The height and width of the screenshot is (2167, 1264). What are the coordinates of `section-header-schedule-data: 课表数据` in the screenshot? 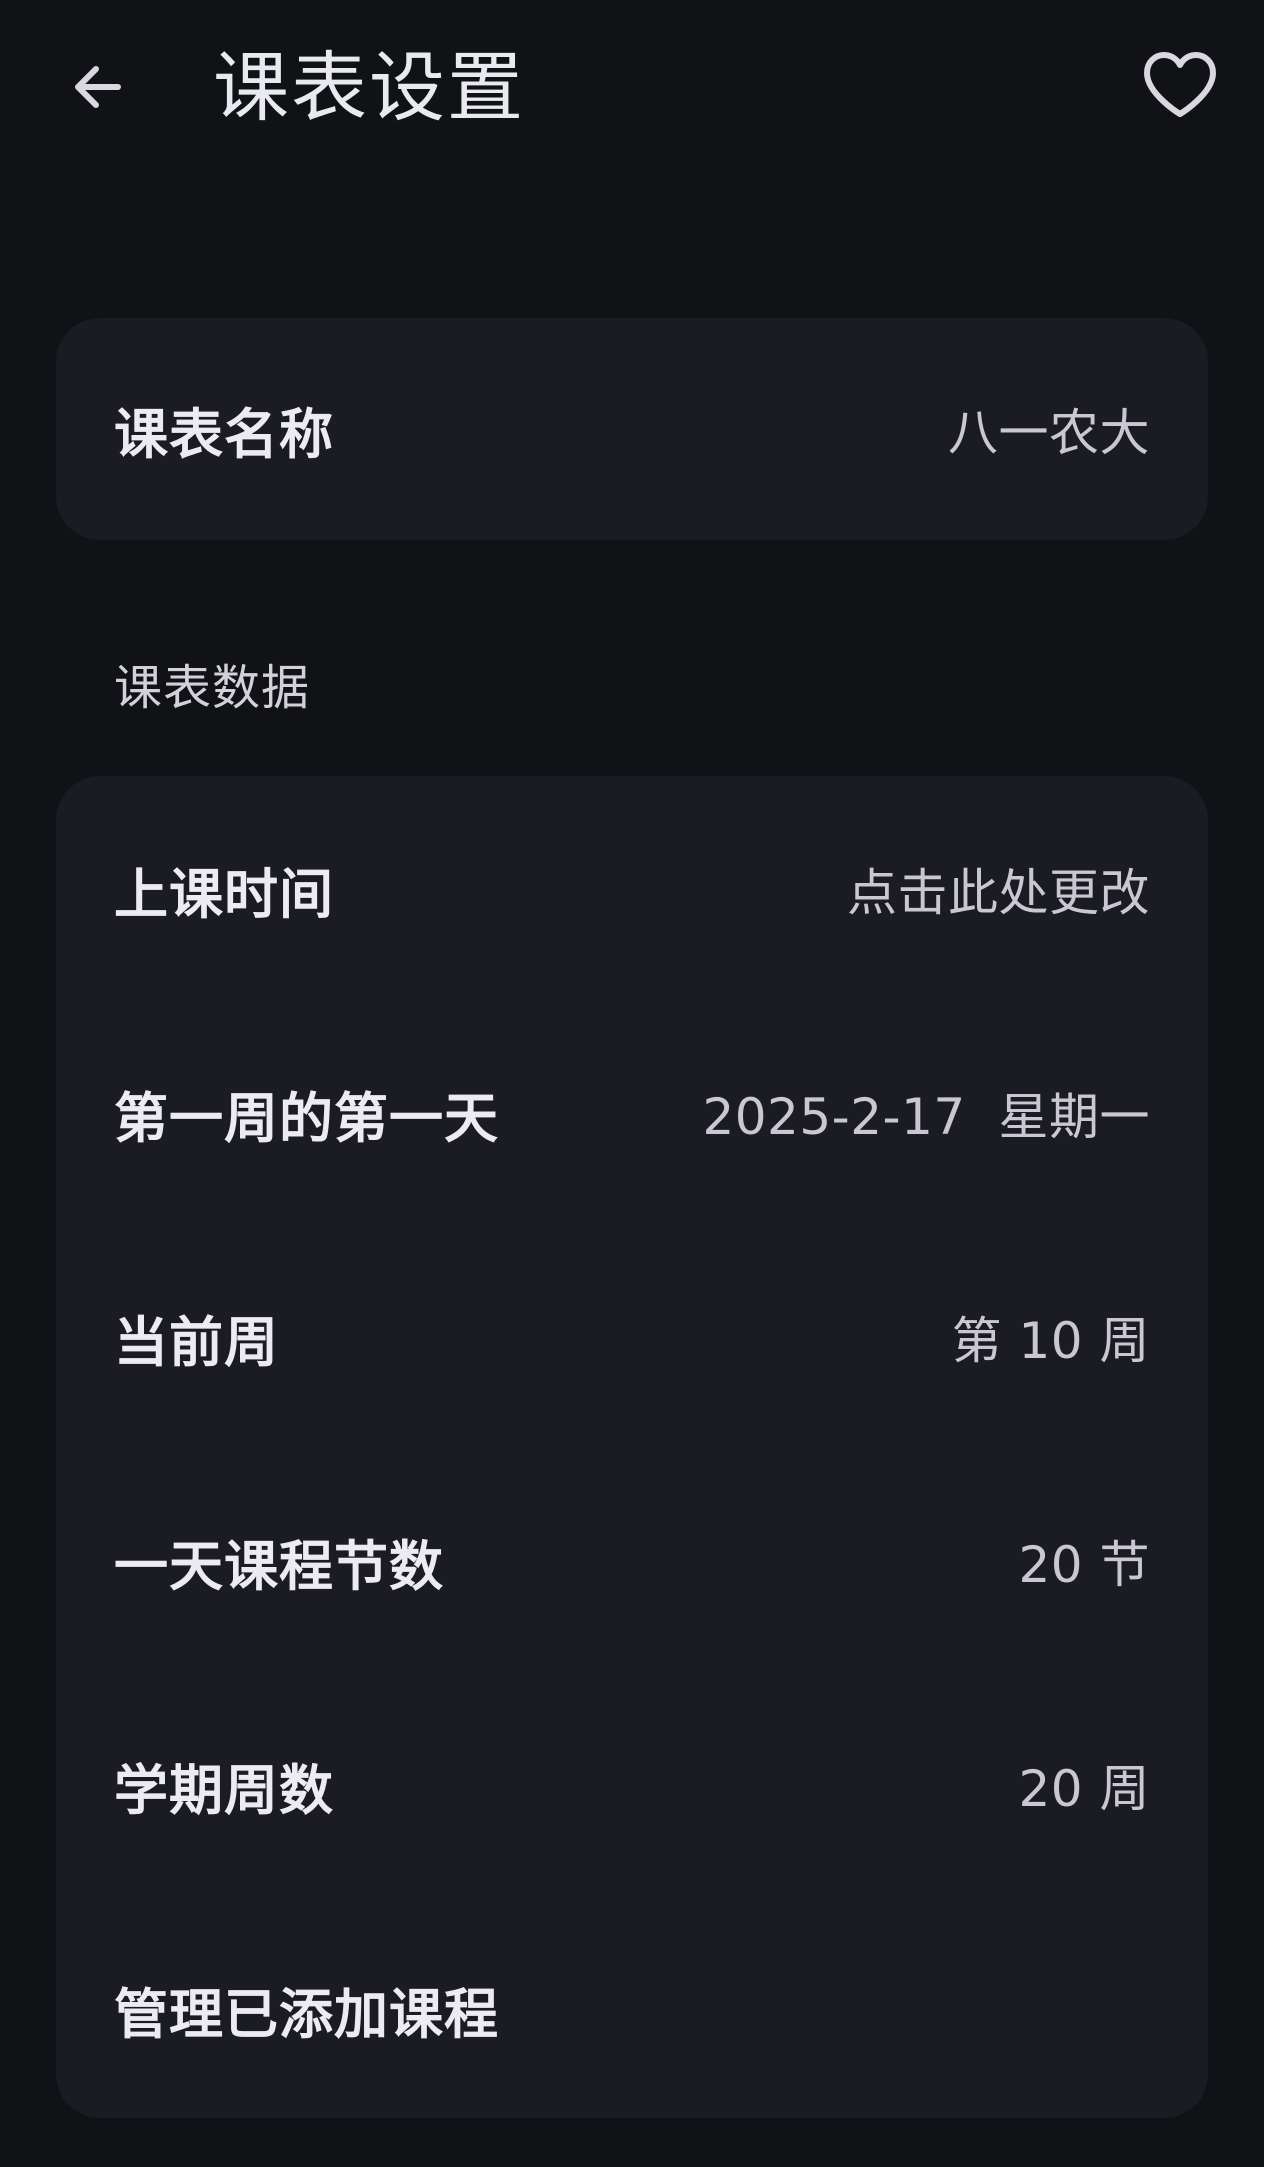 It's located at (212, 688).